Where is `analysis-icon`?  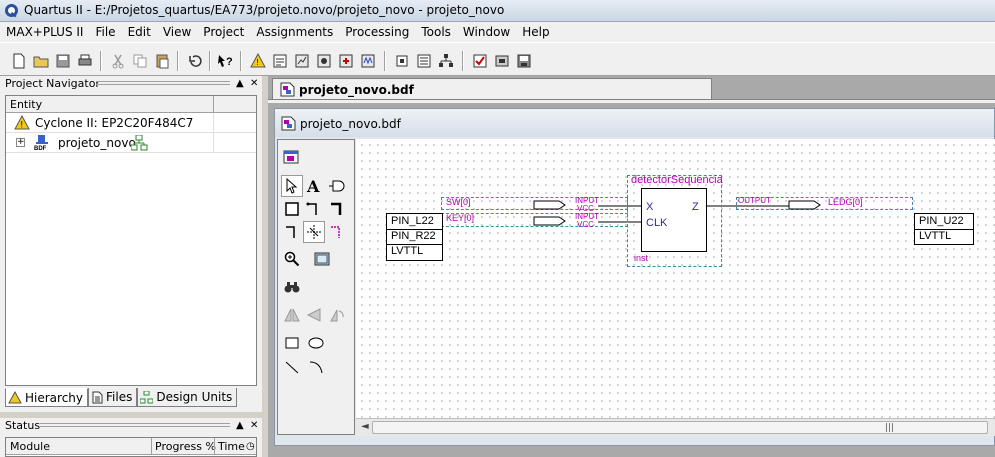 analysis-icon is located at coordinates (302, 61).